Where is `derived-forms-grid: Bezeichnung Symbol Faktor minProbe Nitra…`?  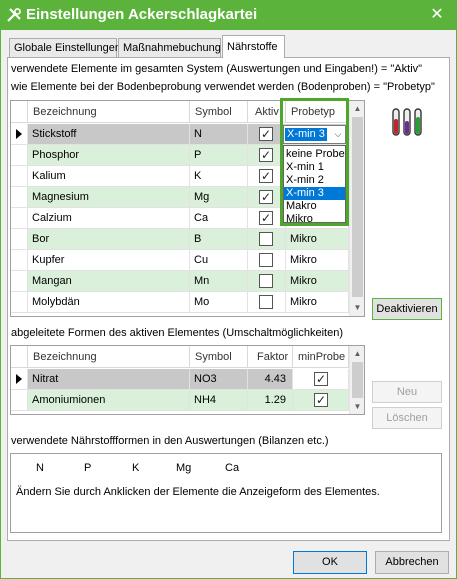
derived-forms-grid: Bezeichnung Symbol Faktor minProbe Nitra… is located at coordinates (187, 380).